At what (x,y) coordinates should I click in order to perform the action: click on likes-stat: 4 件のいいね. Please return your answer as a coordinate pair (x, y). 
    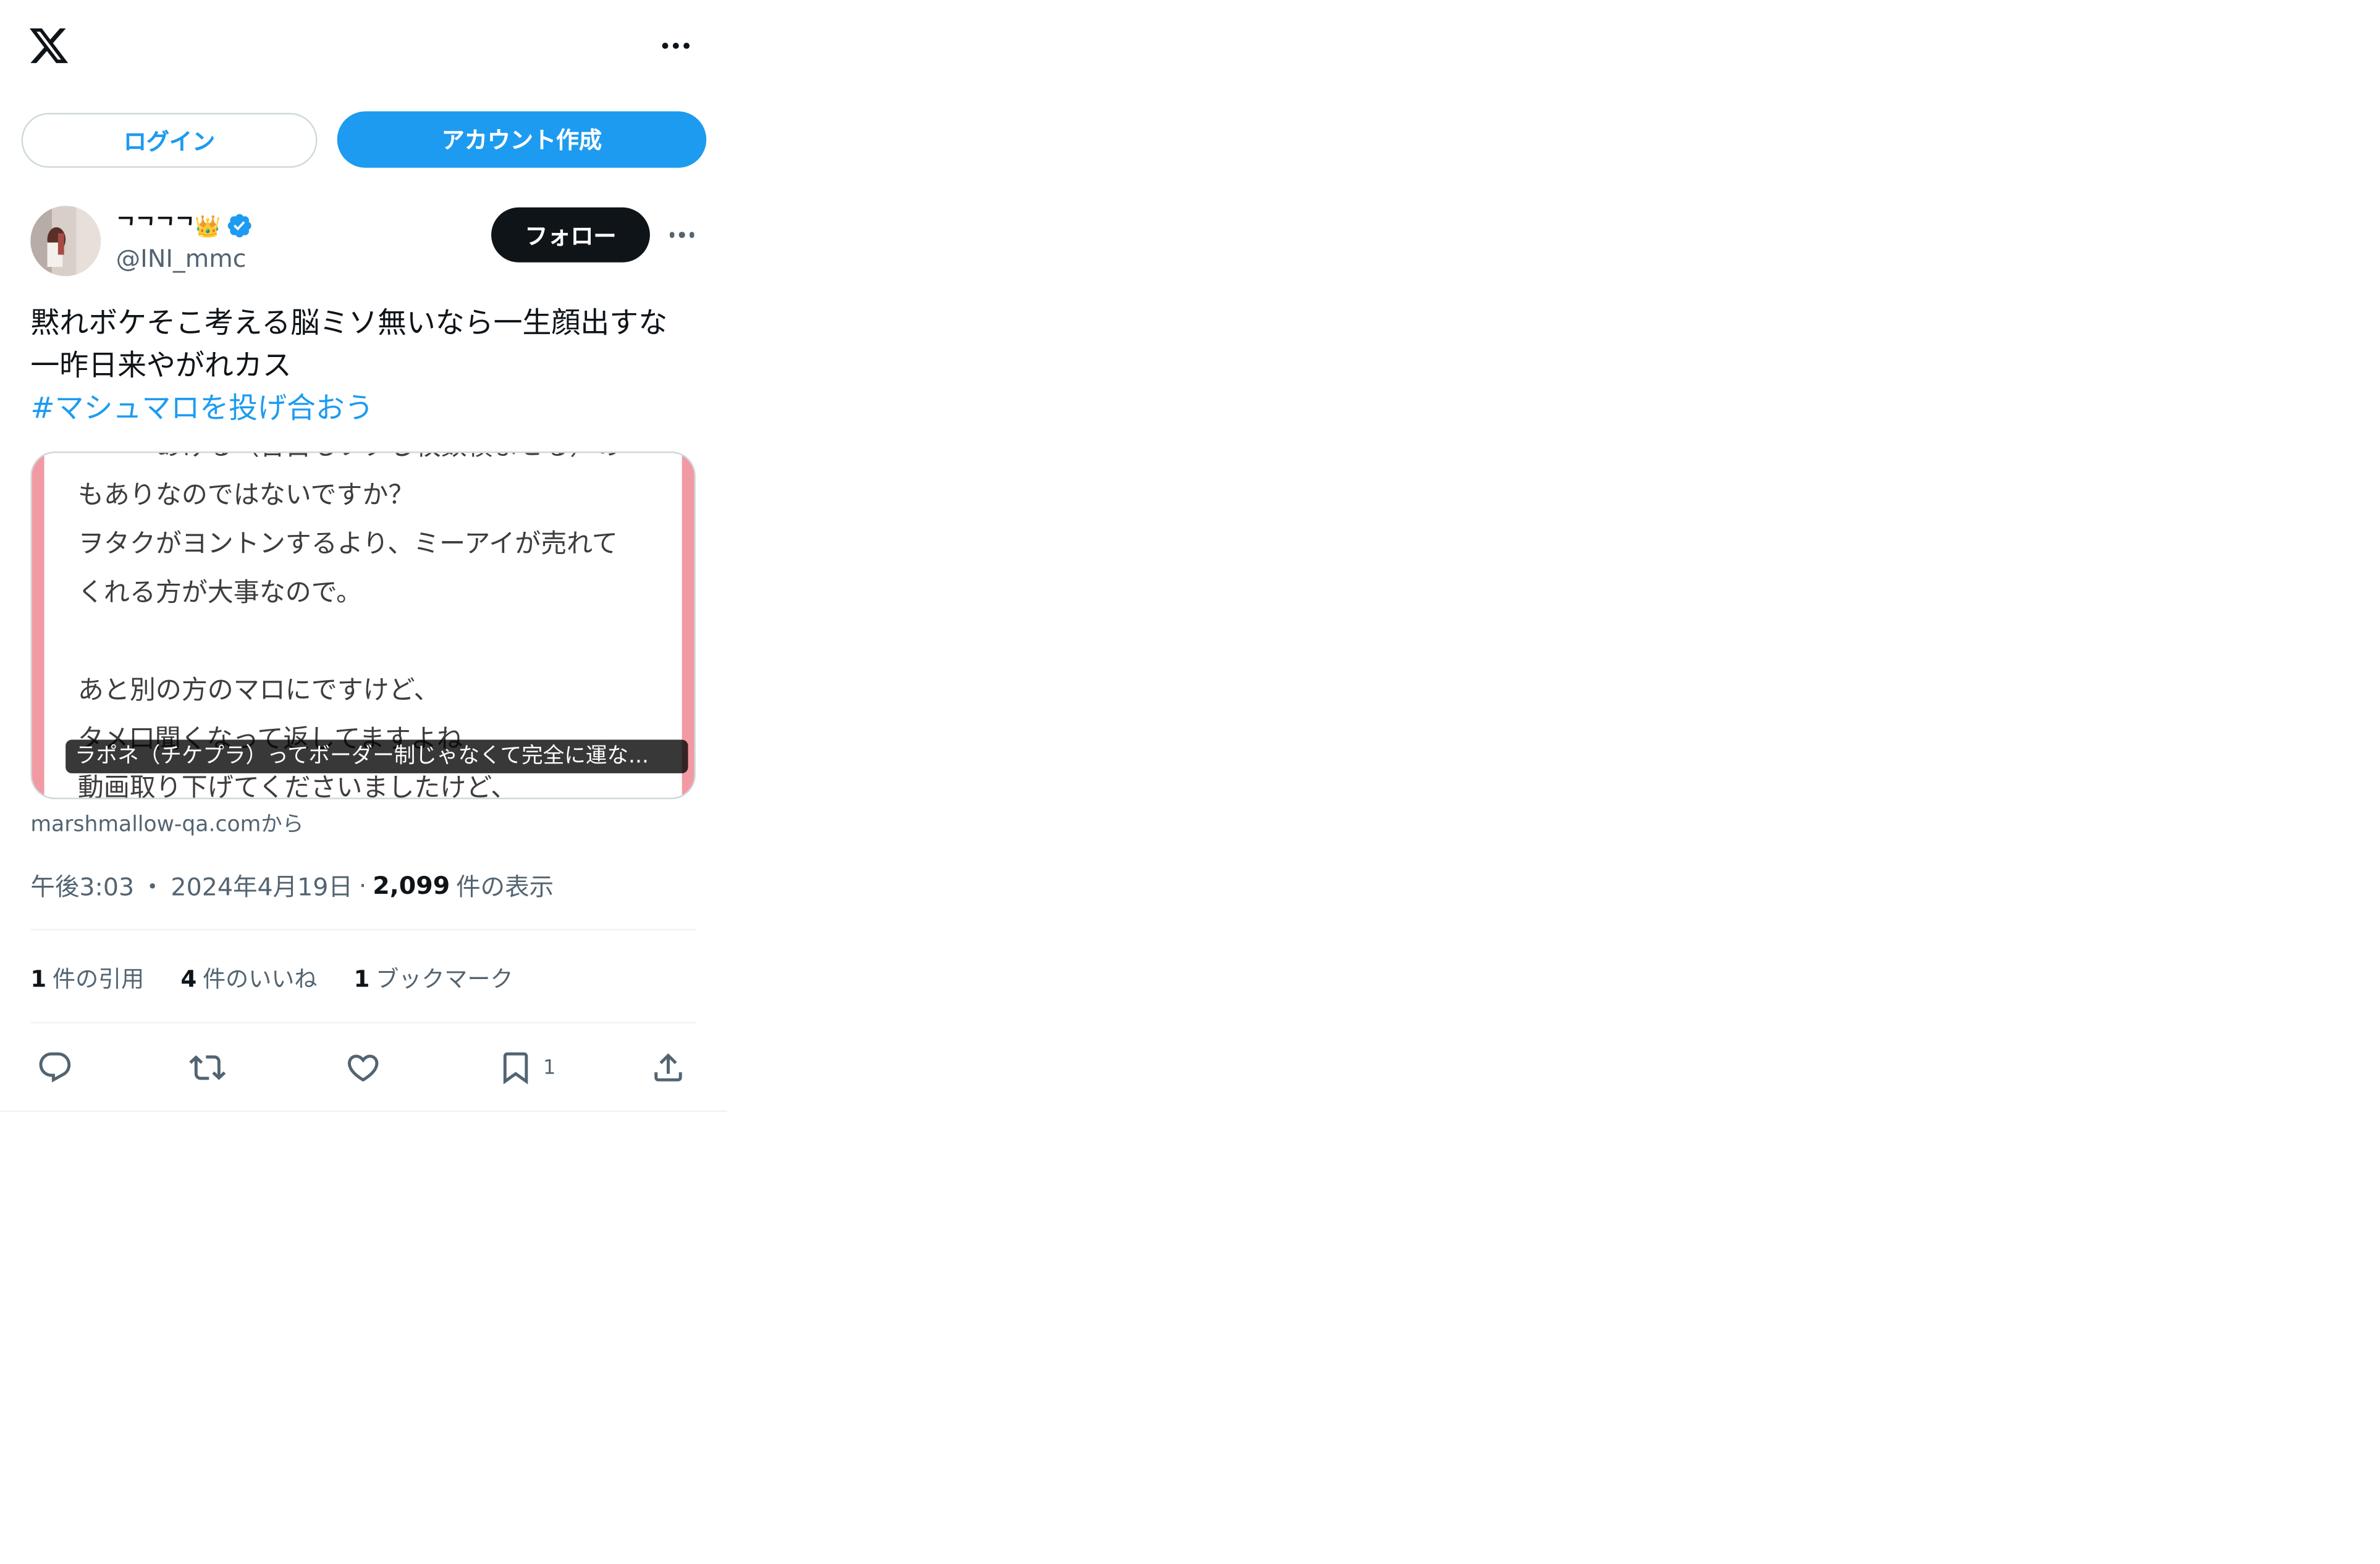
    Looking at the image, I should click on (248, 978).